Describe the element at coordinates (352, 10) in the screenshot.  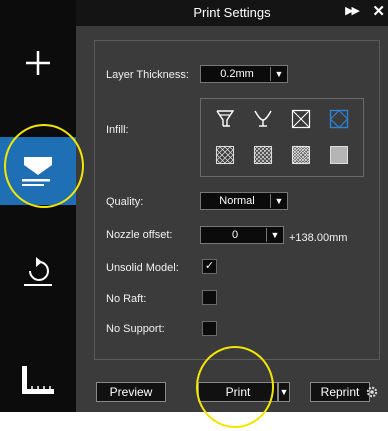
I see `fast-forward-icon: ▶▶` at that location.